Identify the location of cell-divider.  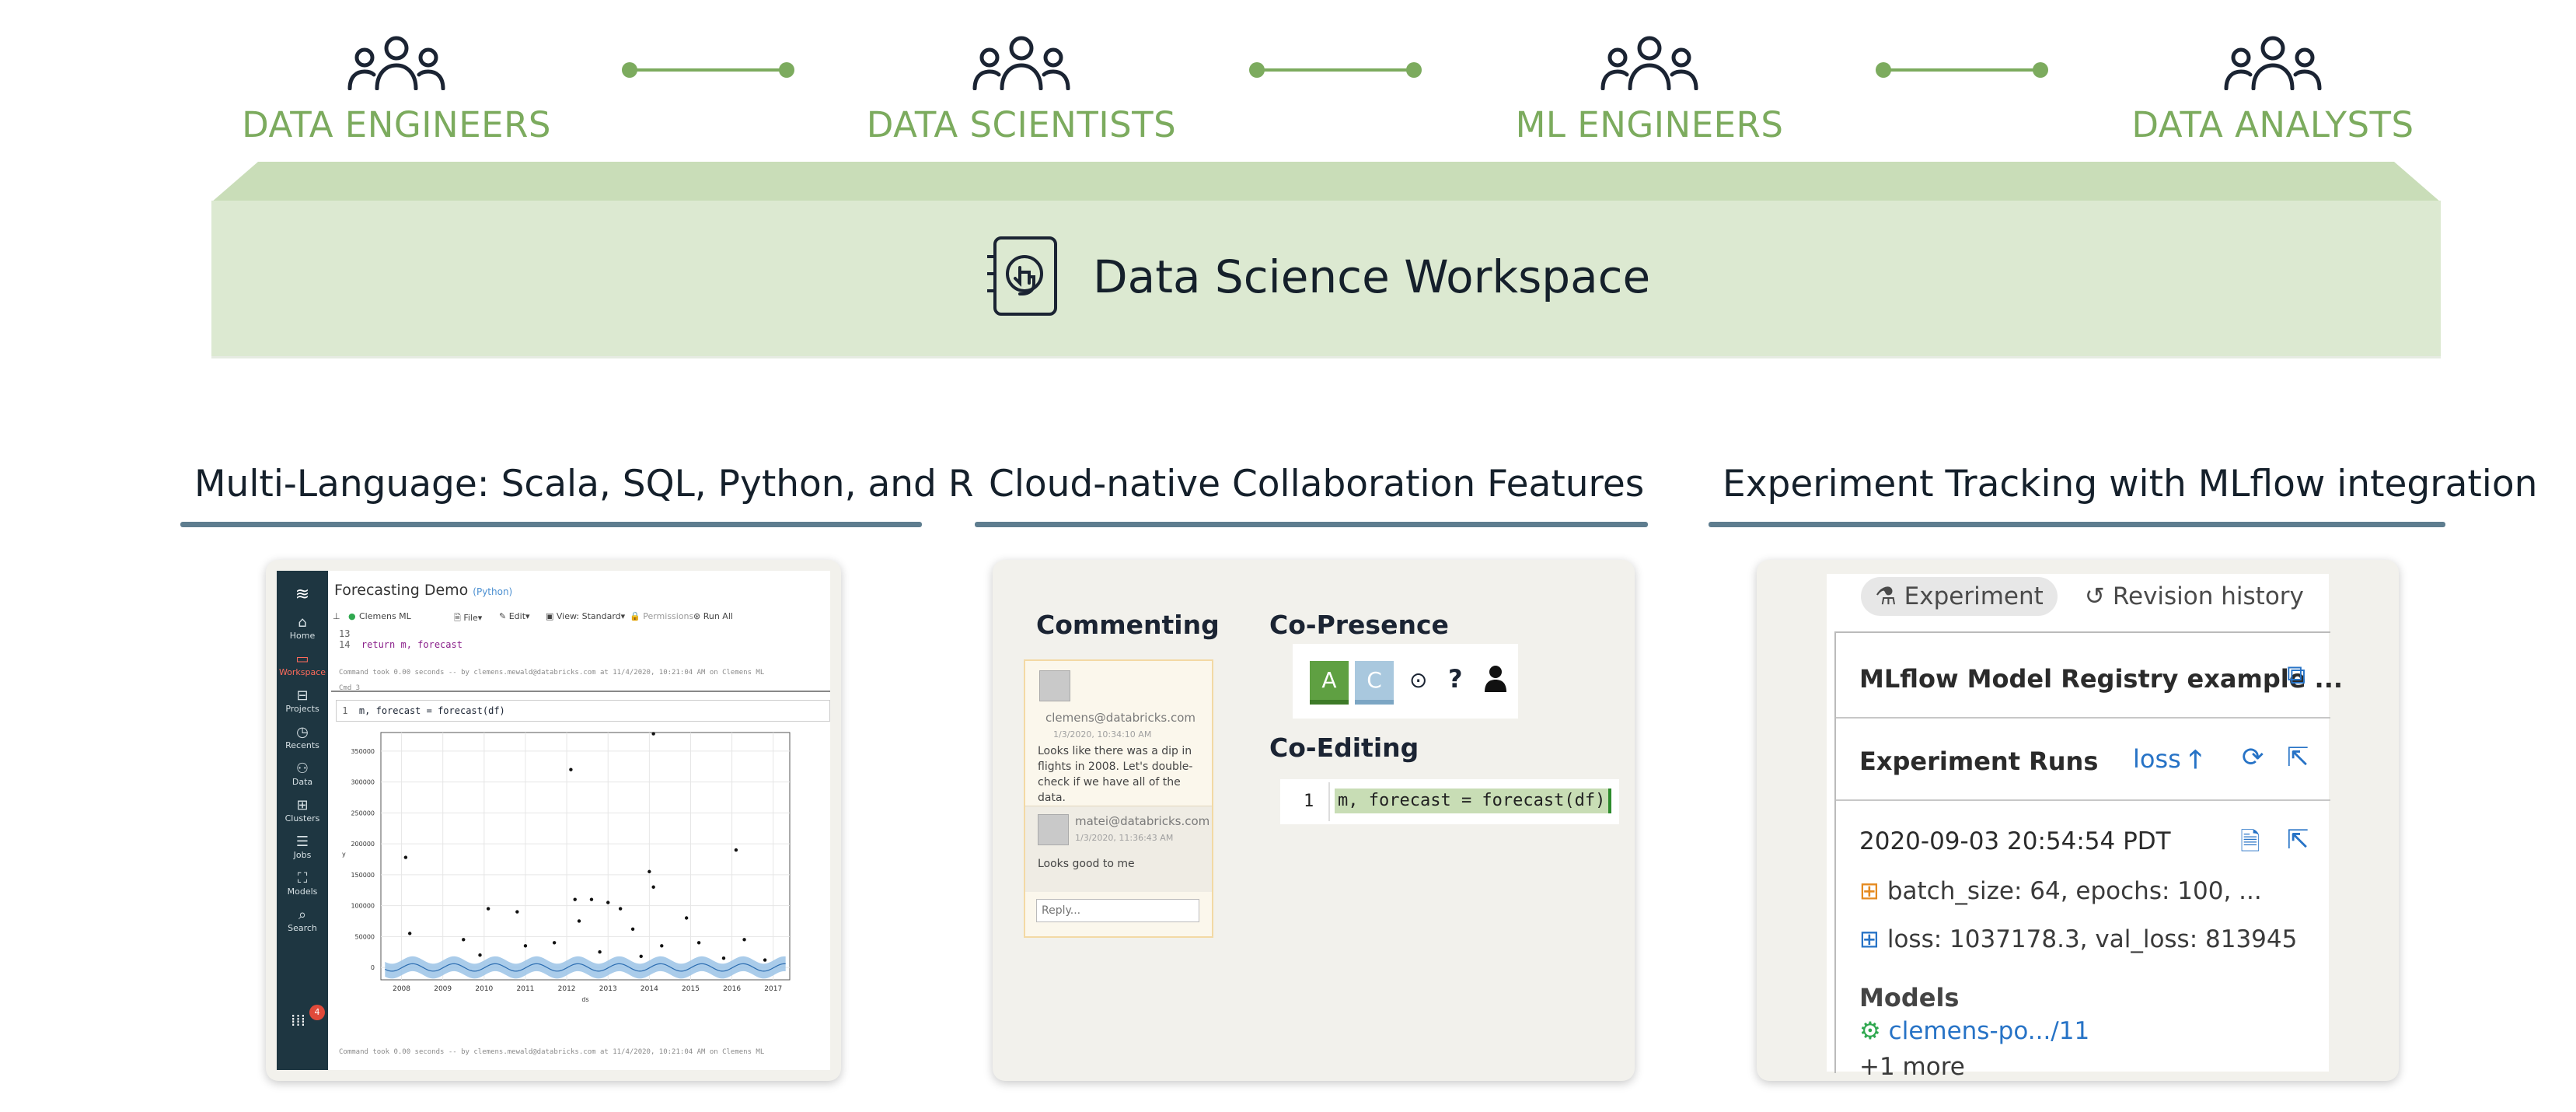
(581, 691).